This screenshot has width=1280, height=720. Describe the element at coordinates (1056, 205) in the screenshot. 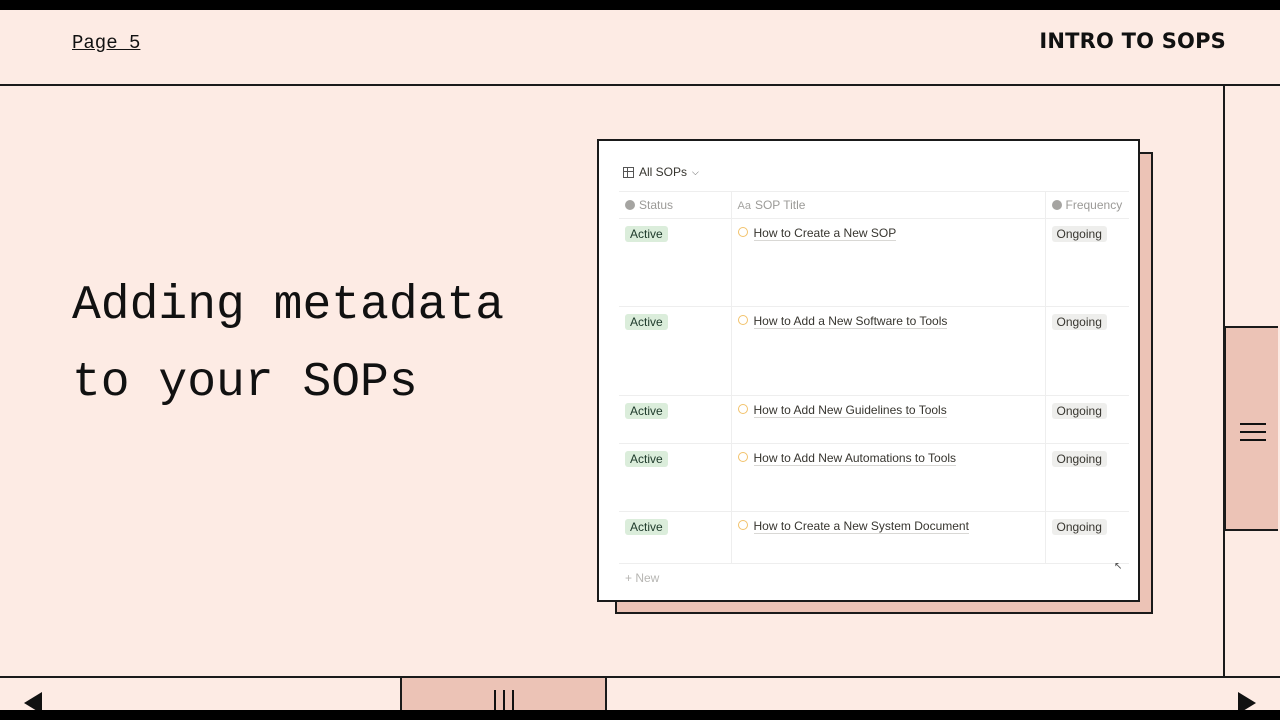

I see `select-property-icon` at that location.